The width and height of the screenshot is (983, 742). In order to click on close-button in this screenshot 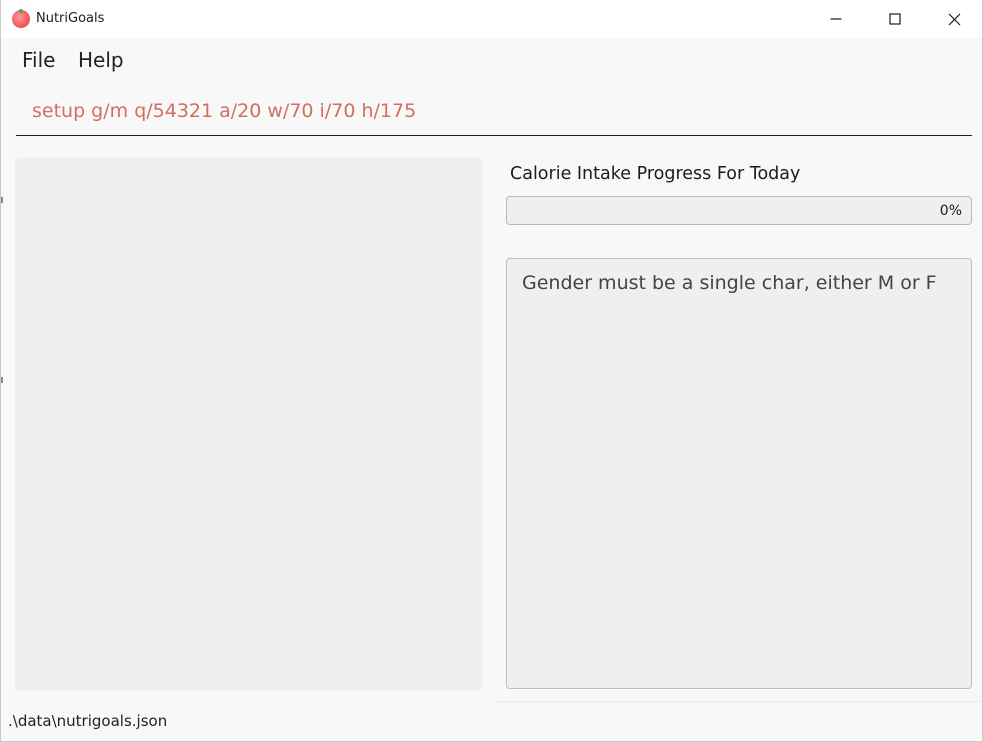, I will do `click(954, 19)`.